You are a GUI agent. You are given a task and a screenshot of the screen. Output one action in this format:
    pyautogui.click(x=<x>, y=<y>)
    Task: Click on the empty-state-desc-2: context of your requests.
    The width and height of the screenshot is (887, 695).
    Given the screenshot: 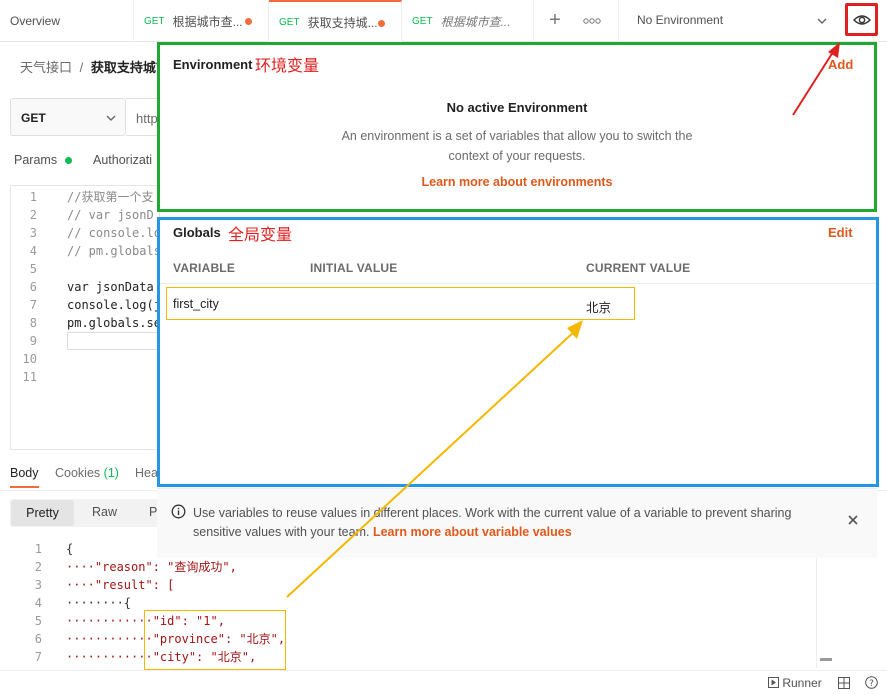 What is the action you would take?
    pyautogui.click(x=517, y=156)
    